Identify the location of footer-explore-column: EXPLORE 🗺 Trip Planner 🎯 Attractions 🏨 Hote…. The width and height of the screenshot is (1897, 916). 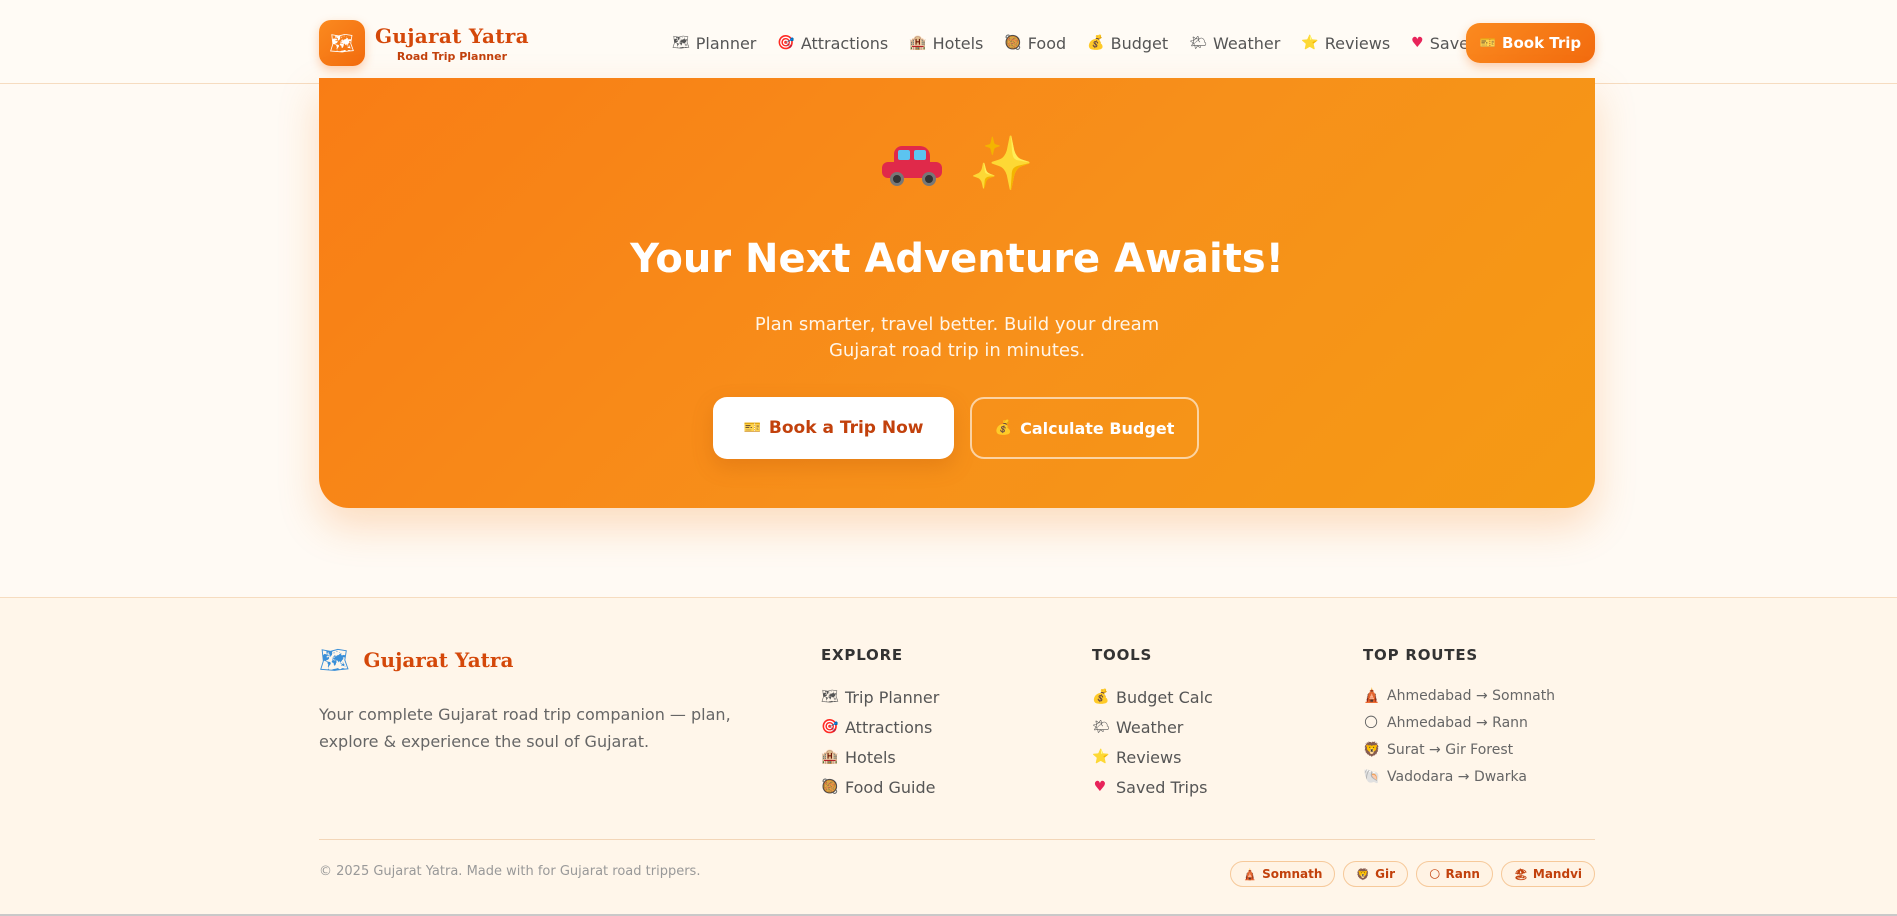
(880, 724).